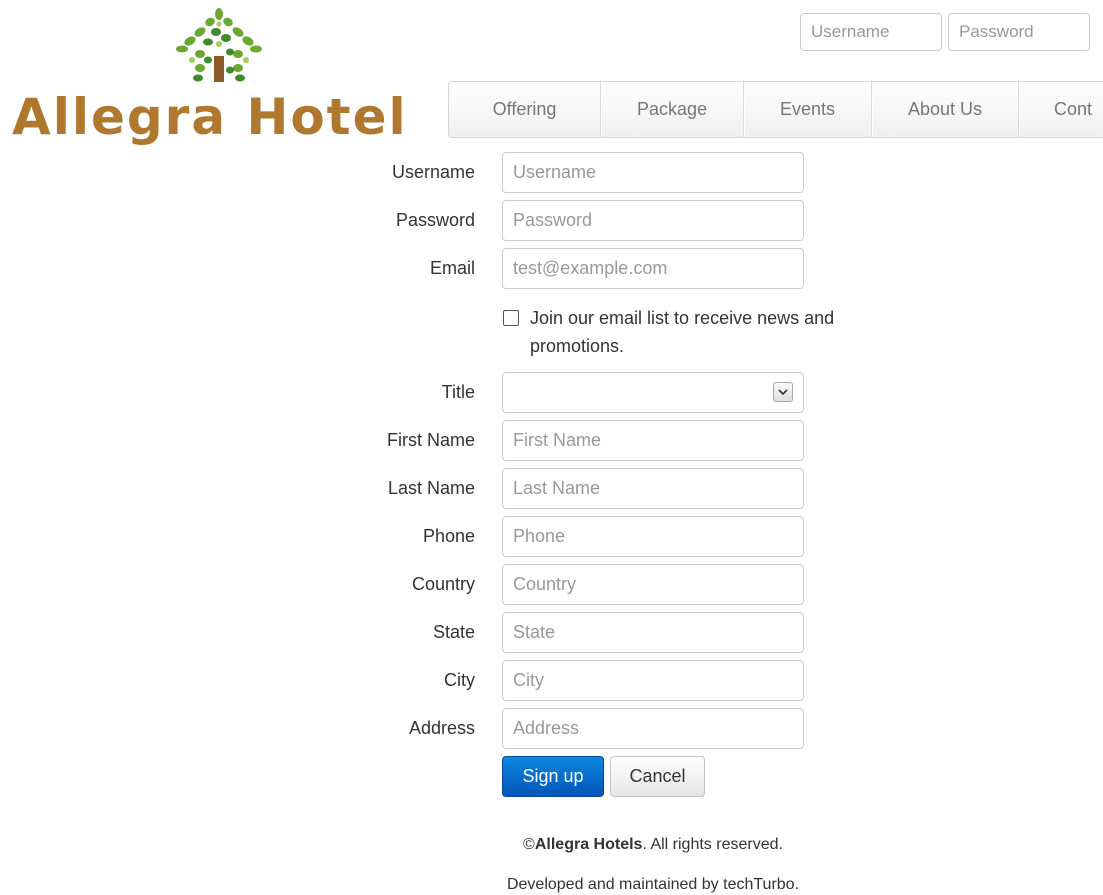 This screenshot has width=1103, height=895. What do you see at coordinates (219, 45) in the screenshot?
I see `tree-house-logo-icon` at bounding box center [219, 45].